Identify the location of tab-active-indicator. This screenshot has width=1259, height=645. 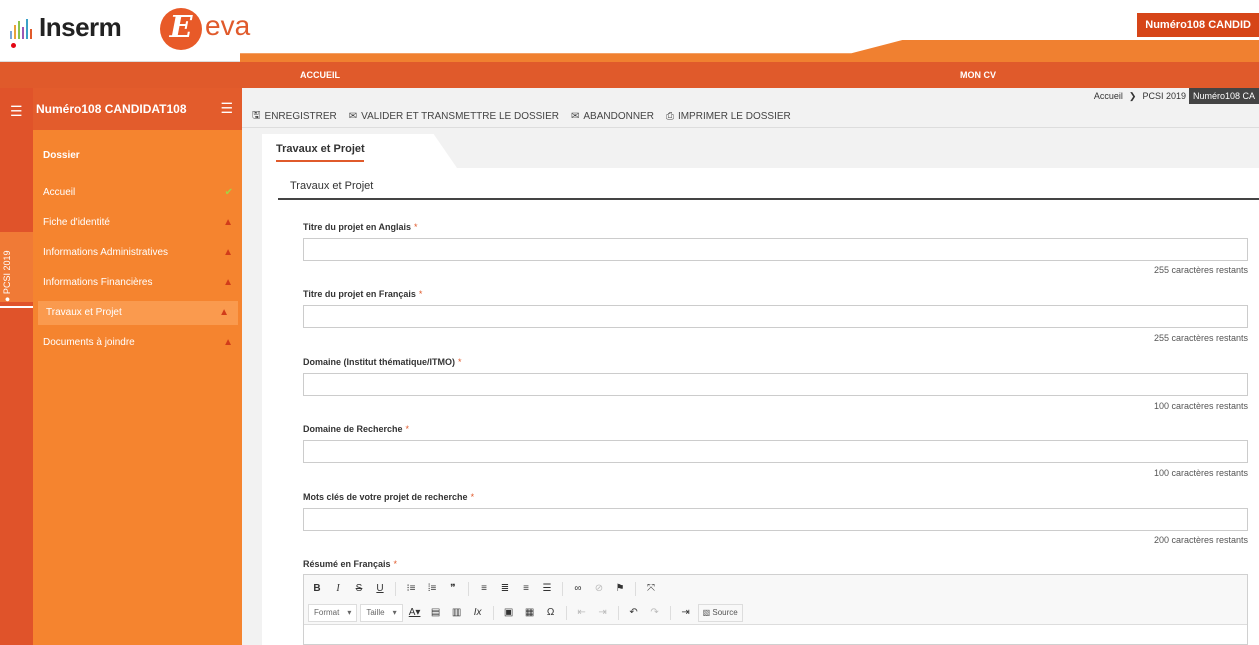
(320, 161).